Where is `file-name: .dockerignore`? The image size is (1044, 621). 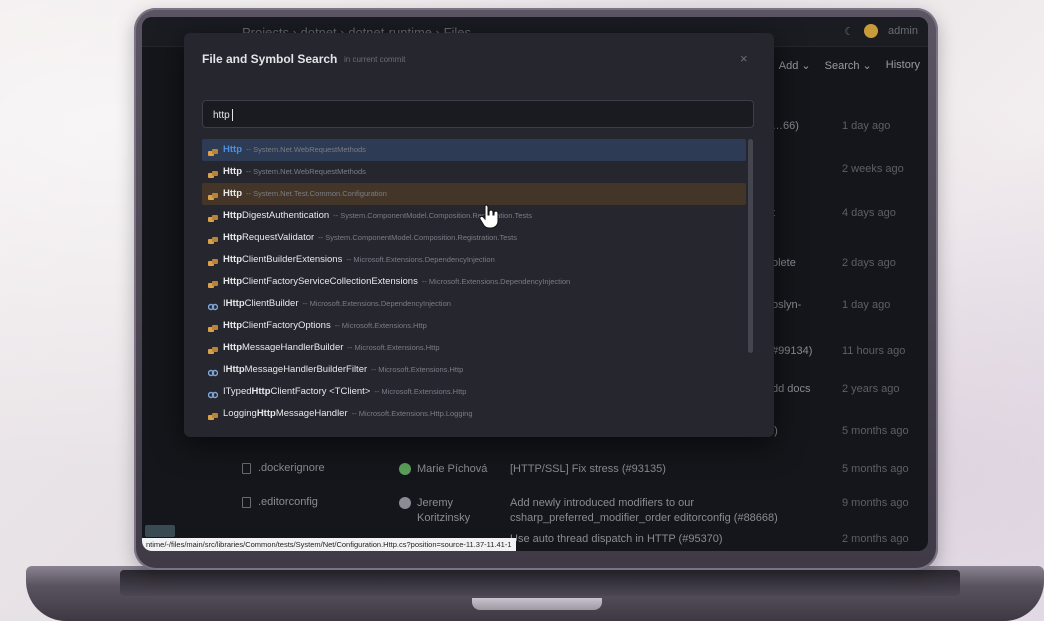
file-name: .dockerignore is located at coordinates (291, 468).